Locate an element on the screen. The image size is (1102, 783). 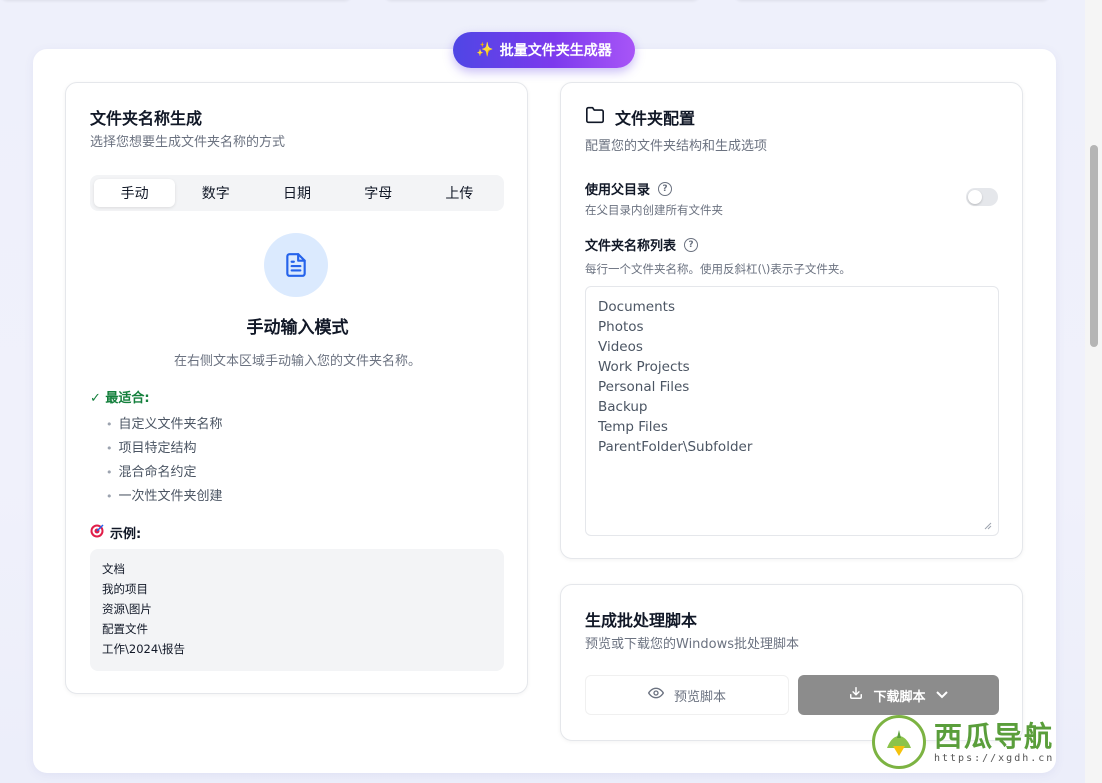
example-line: 工作\2024\报告 is located at coordinates (144, 649).